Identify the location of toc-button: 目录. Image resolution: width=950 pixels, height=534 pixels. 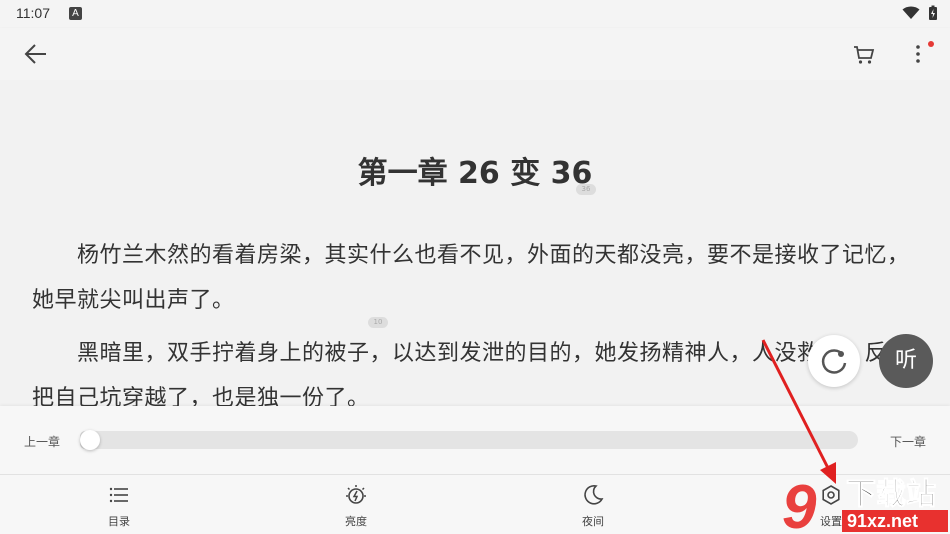
(119, 506).